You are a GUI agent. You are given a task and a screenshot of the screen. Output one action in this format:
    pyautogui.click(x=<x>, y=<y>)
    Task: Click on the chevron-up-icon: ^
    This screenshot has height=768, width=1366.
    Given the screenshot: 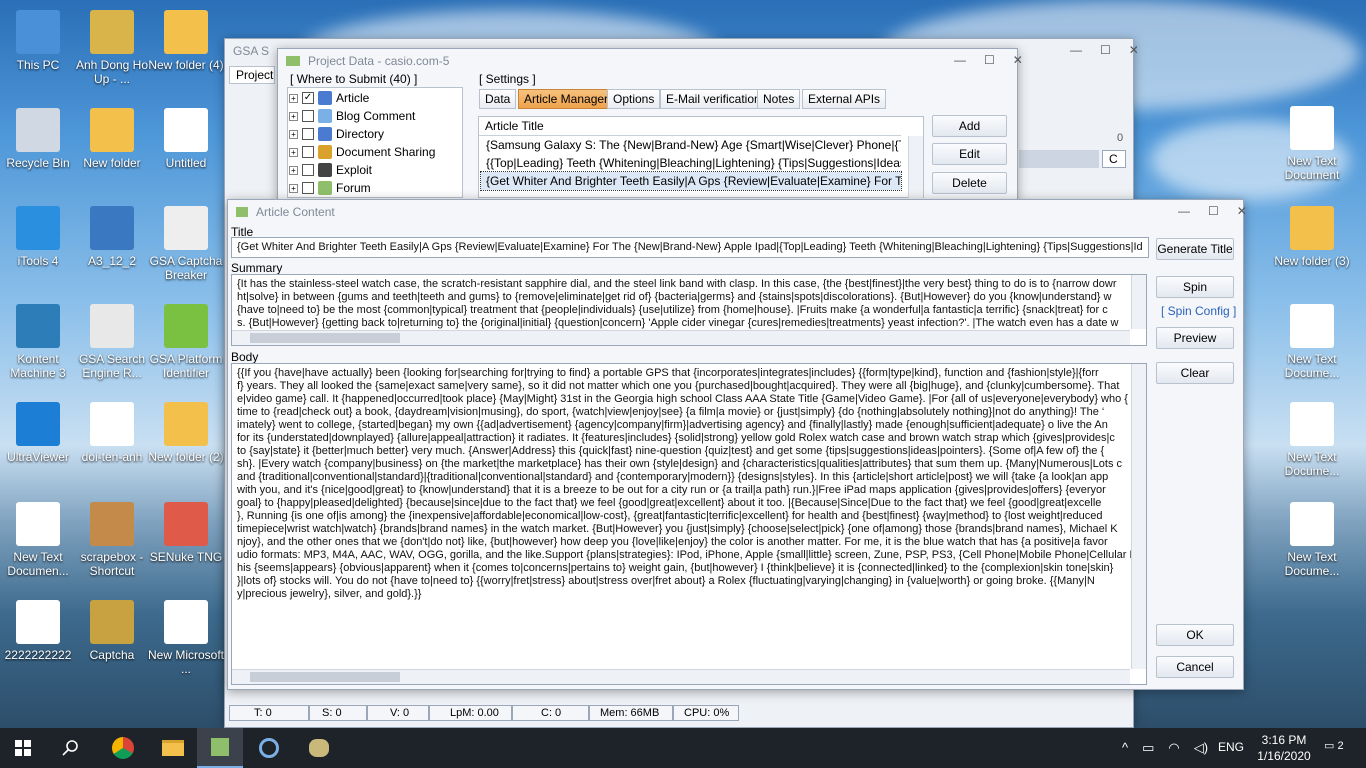 What is the action you would take?
    pyautogui.click(x=1125, y=748)
    